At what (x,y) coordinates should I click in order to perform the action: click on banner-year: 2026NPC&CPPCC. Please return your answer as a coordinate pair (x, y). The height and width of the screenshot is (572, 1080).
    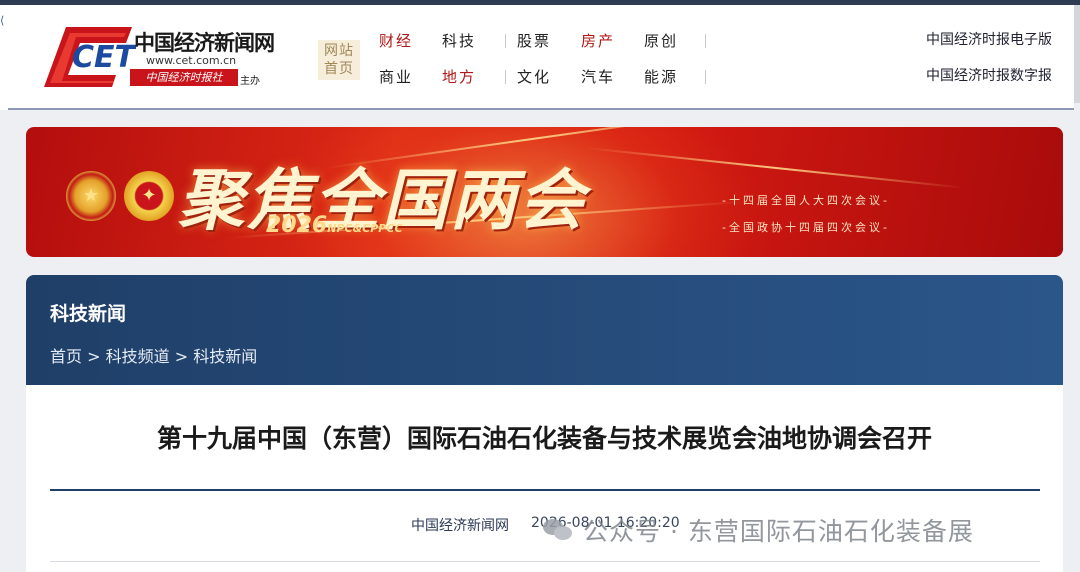
    Looking at the image, I should click on (334, 225).